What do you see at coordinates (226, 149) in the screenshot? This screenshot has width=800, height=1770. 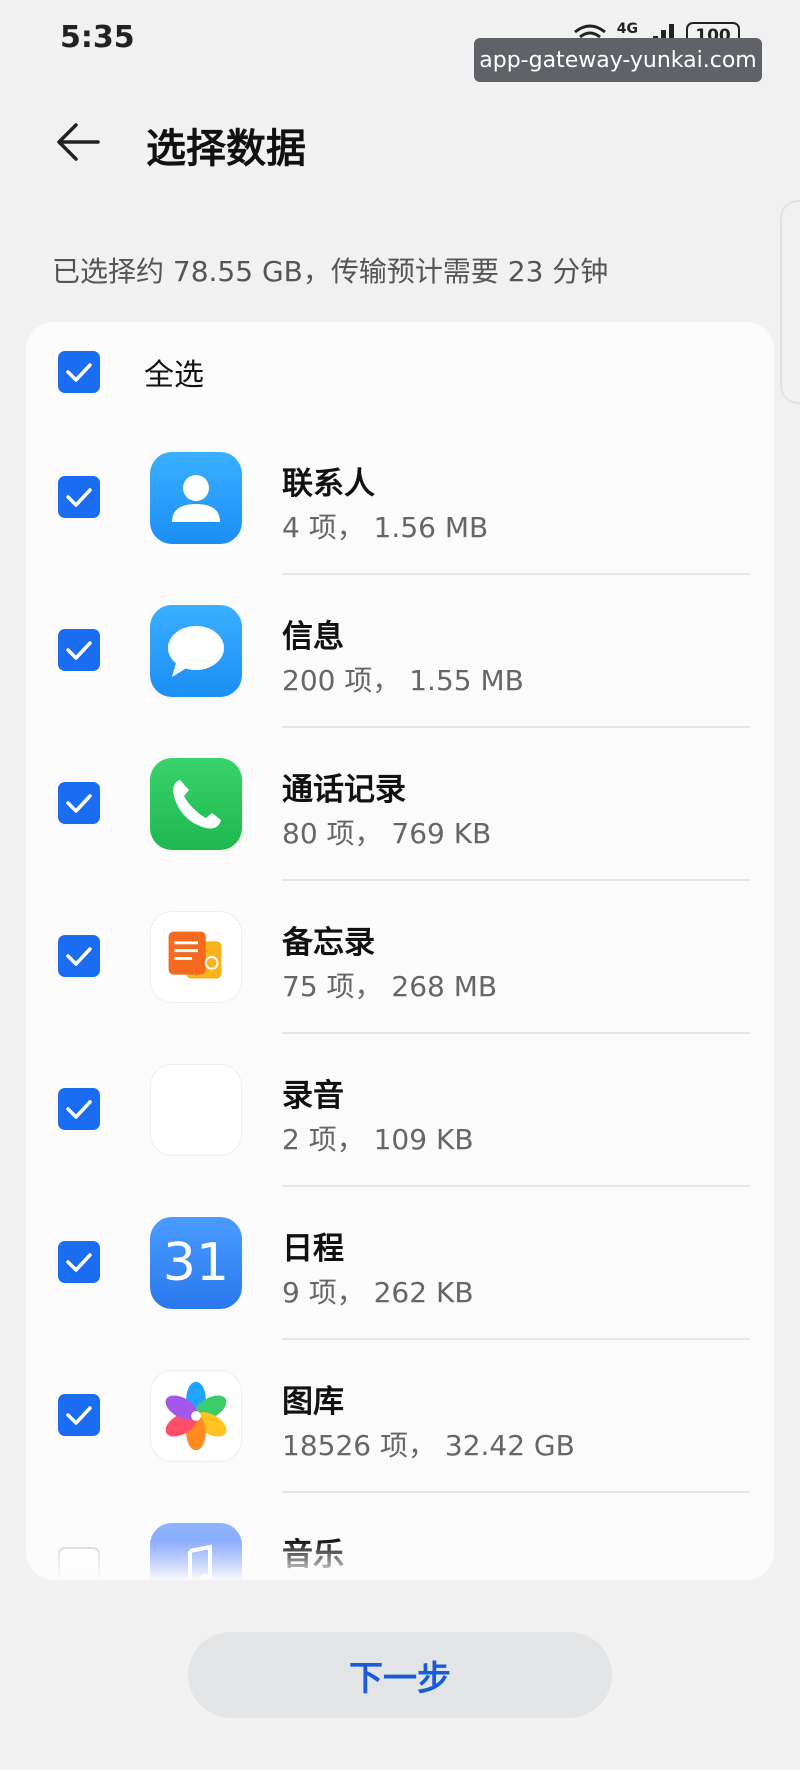 I see `page-title: 选择数据` at bounding box center [226, 149].